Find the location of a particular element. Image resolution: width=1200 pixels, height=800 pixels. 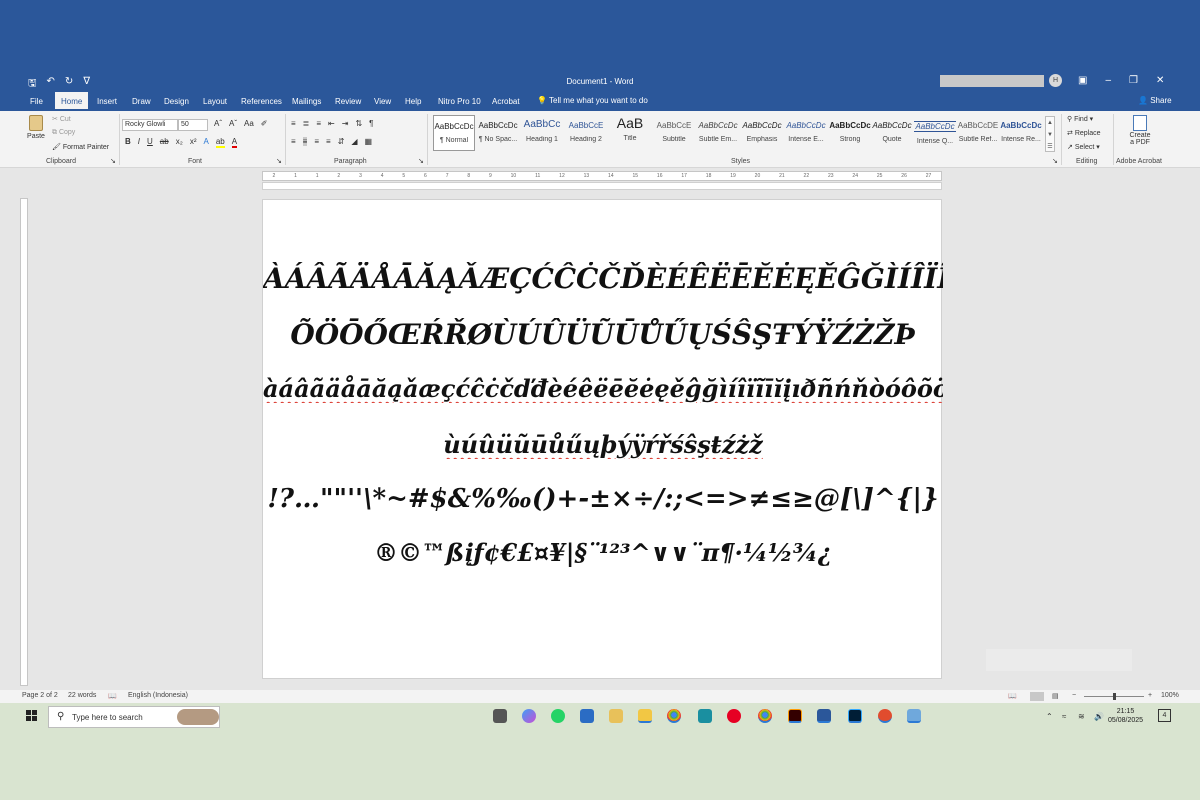

align-center-icon: ≡ is located at coordinates (305, 141).